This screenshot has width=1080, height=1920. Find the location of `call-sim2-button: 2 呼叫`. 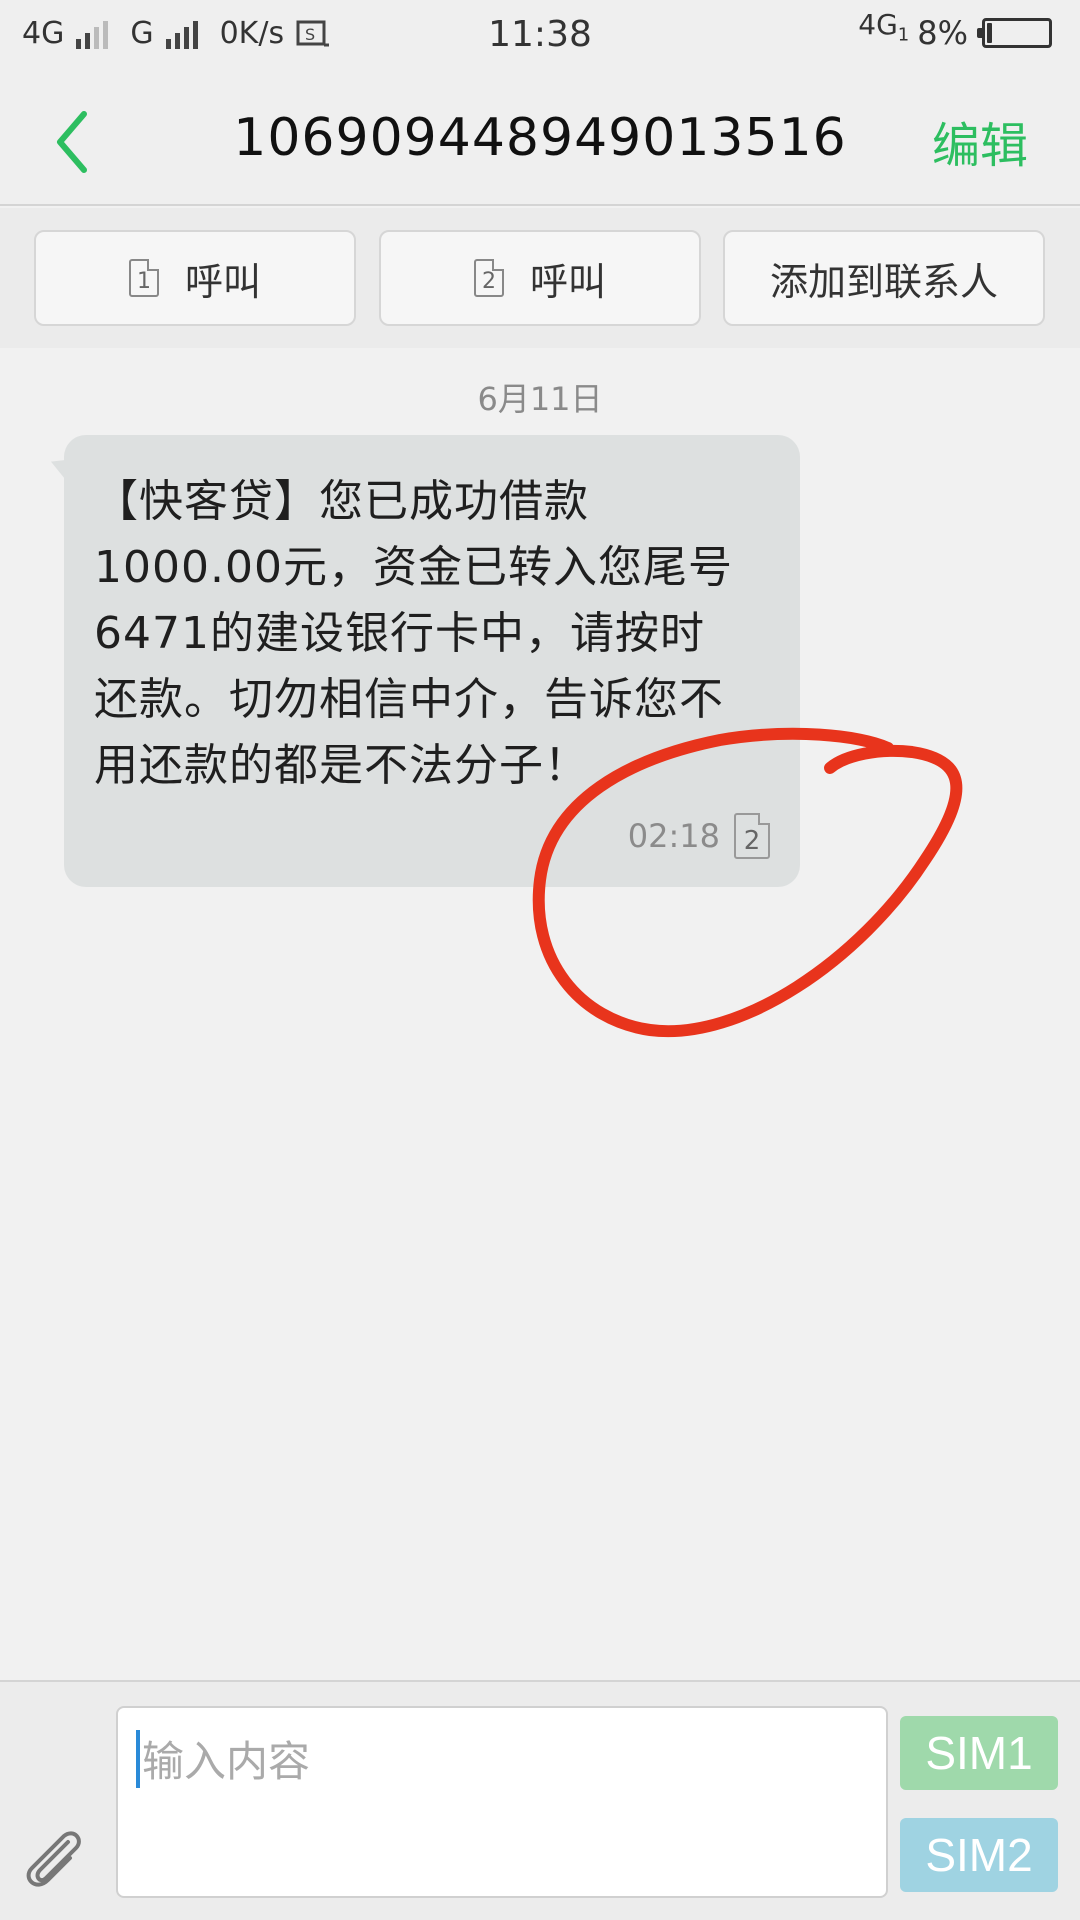

call-sim2-button: 2 呼叫 is located at coordinates (540, 278).